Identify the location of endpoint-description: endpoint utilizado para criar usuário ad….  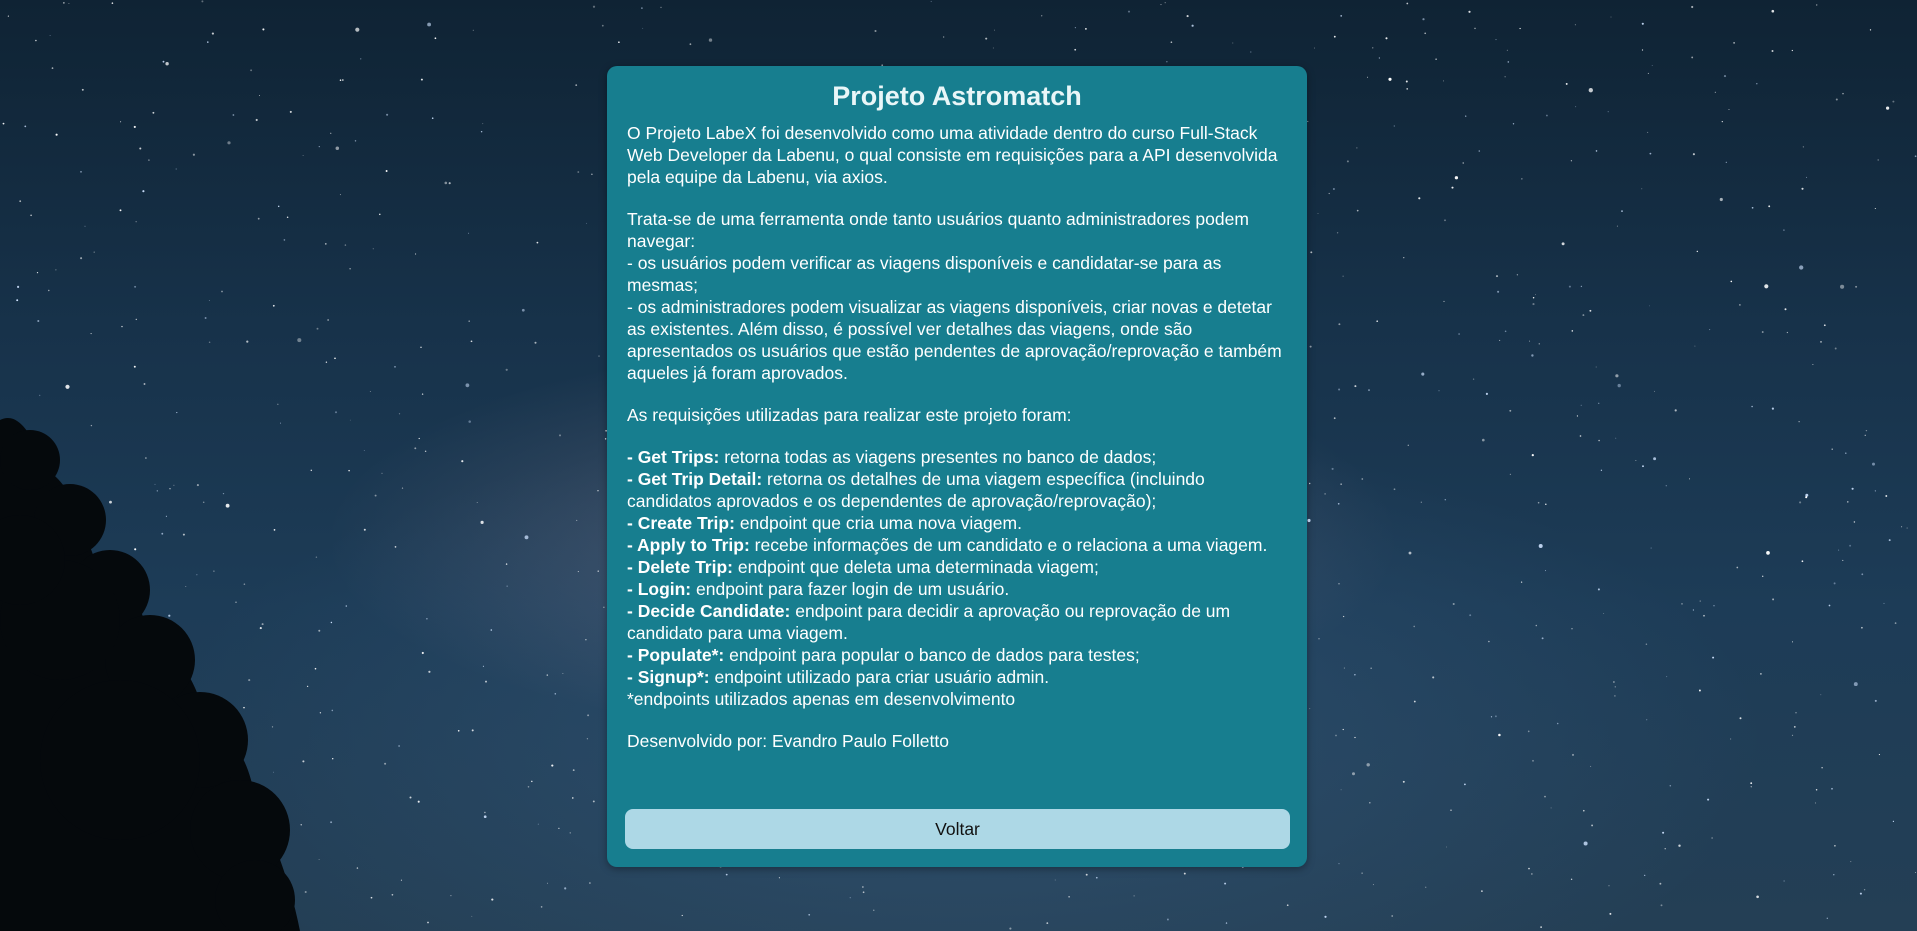
(879, 677).